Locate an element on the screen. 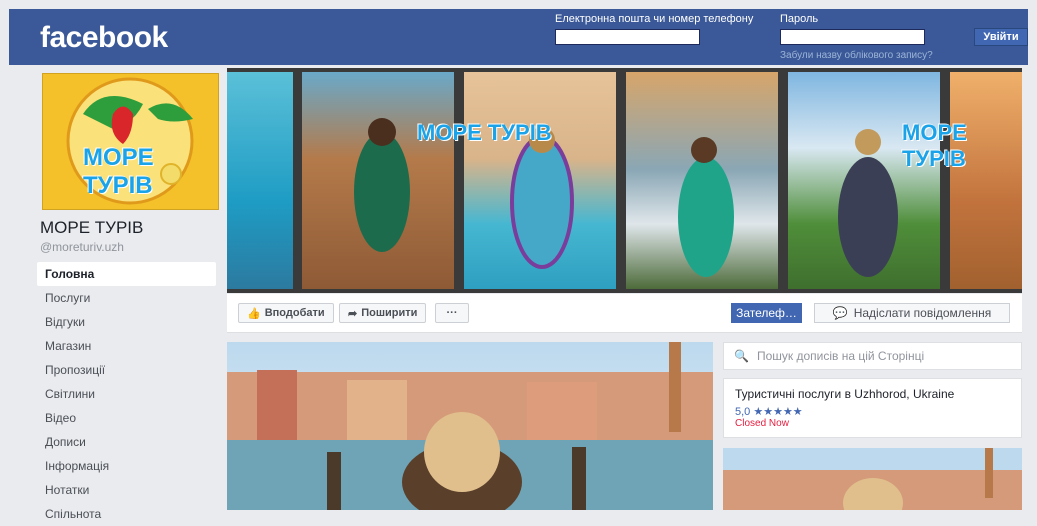  more-options-button: ··· is located at coordinates (452, 313).